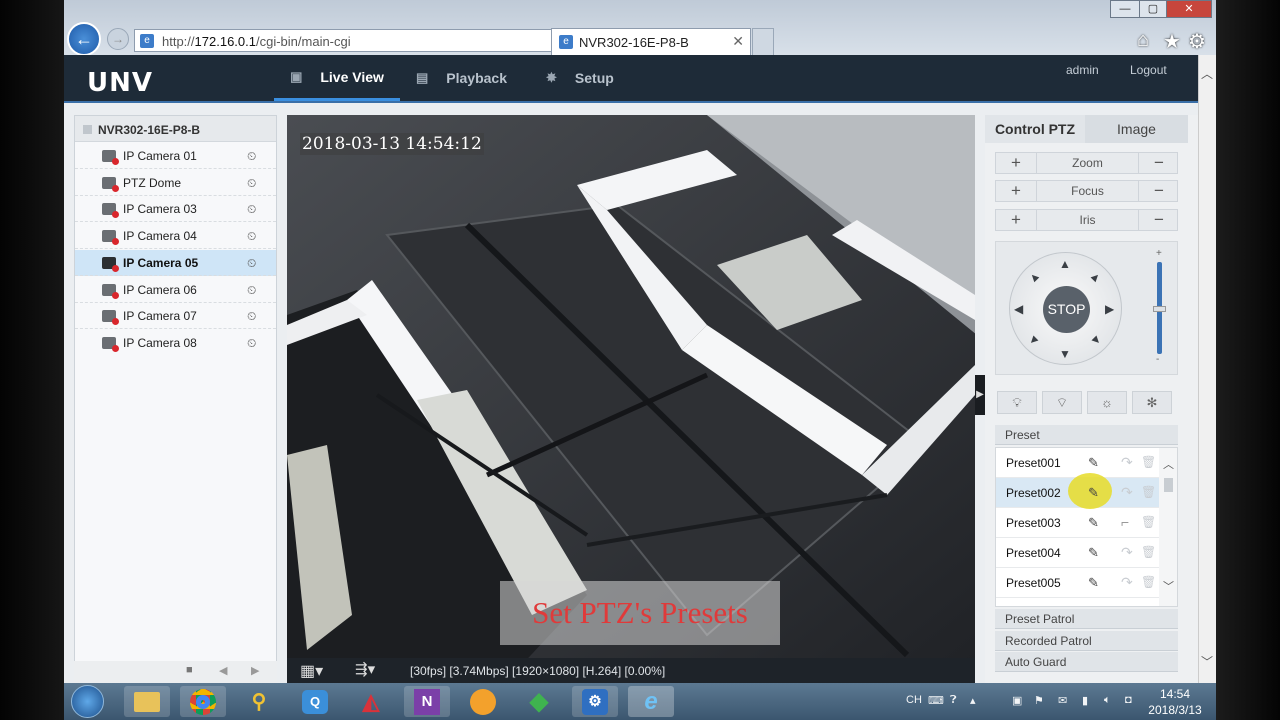 The height and width of the screenshot is (720, 1280). Describe the element at coordinates (1125, 522) in the screenshot. I see `call-preset-icon: ⌐` at that location.